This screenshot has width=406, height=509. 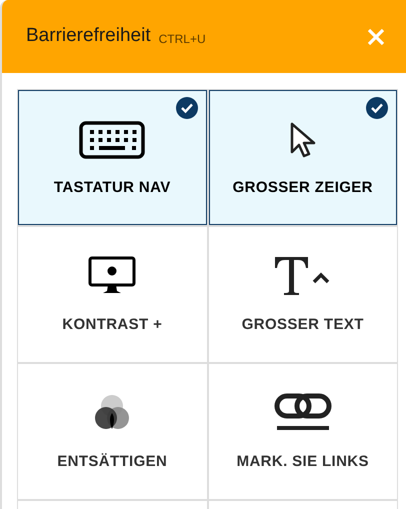 I want to click on tool-tile: TASTATUR NAV, so click(x=112, y=157).